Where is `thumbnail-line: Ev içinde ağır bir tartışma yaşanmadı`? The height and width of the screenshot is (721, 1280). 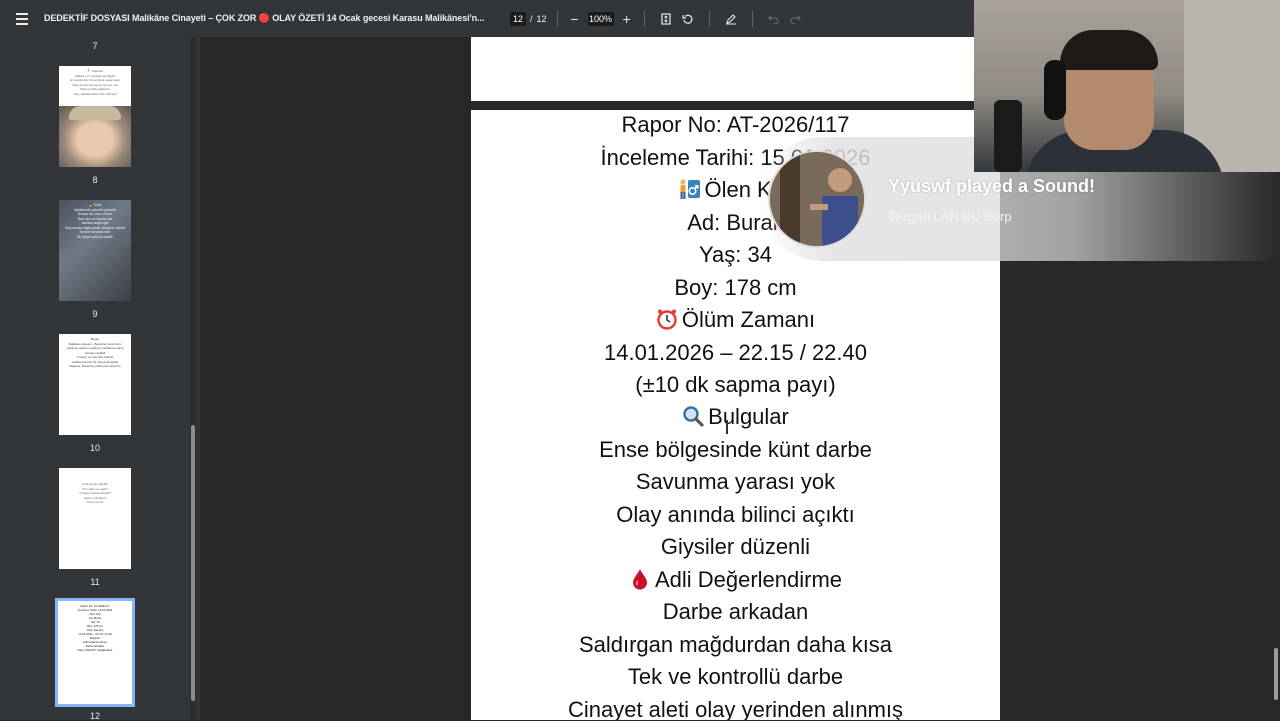
thumbnail-line: Ev içinde ağır bir tartışma yaşanmadı is located at coordinates (95, 80).